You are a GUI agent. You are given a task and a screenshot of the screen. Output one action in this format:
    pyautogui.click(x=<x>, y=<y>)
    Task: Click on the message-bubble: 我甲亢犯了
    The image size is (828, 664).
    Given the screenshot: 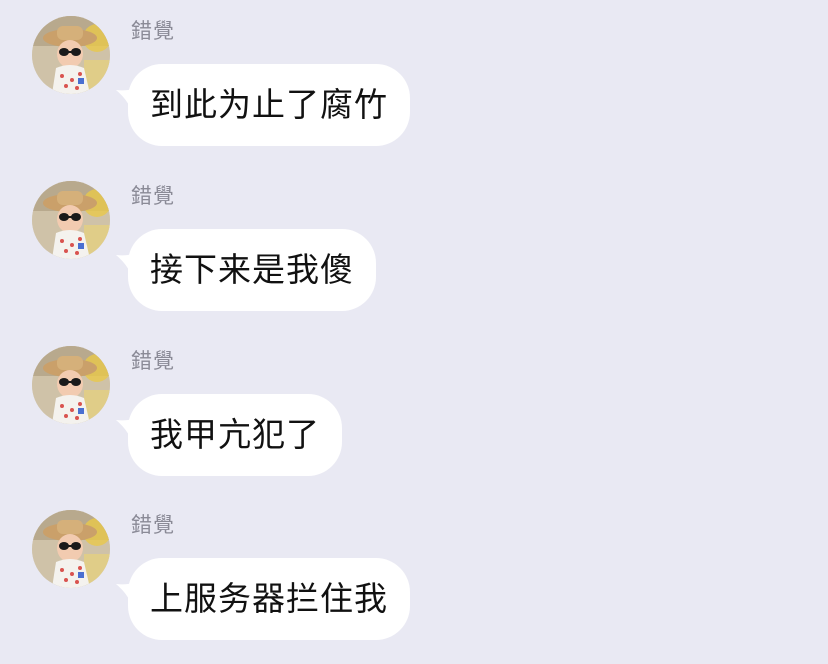 What is the action you would take?
    pyautogui.click(x=235, y=435)
    